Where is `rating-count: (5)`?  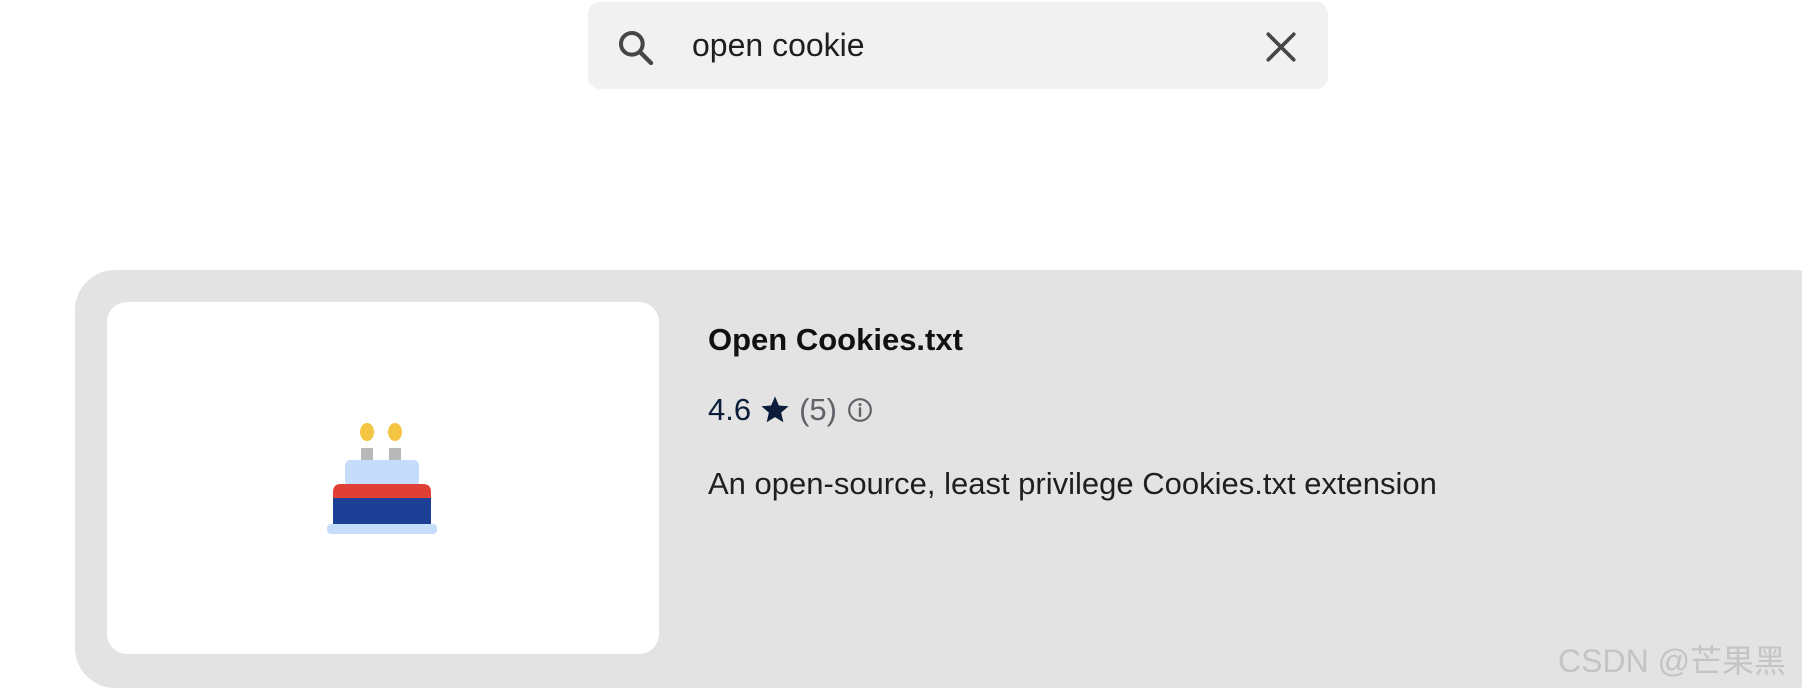 rating-count: (5) is located at coordinates (818, 409).